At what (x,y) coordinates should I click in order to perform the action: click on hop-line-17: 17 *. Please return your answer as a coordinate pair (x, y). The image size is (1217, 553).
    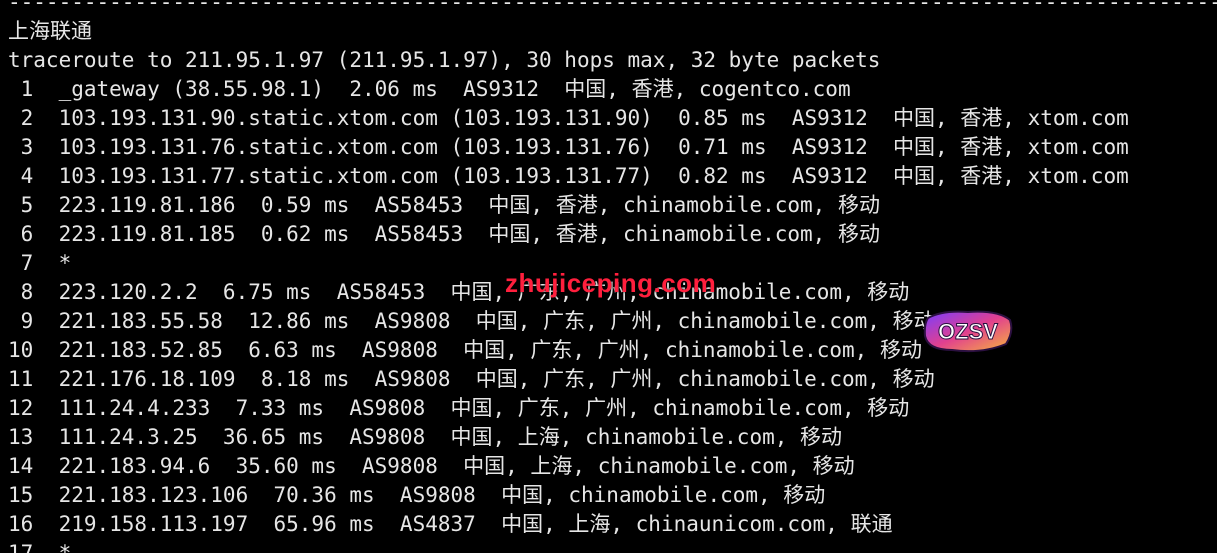
    Looking at the image, I should click on (40, 547).